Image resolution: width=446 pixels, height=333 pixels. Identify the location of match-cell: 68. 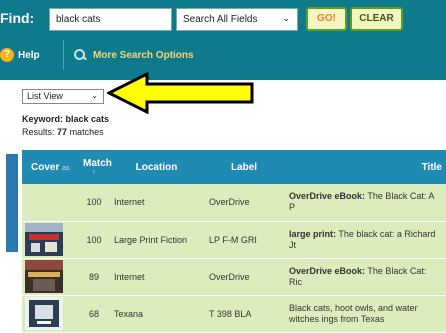
(94, 314).